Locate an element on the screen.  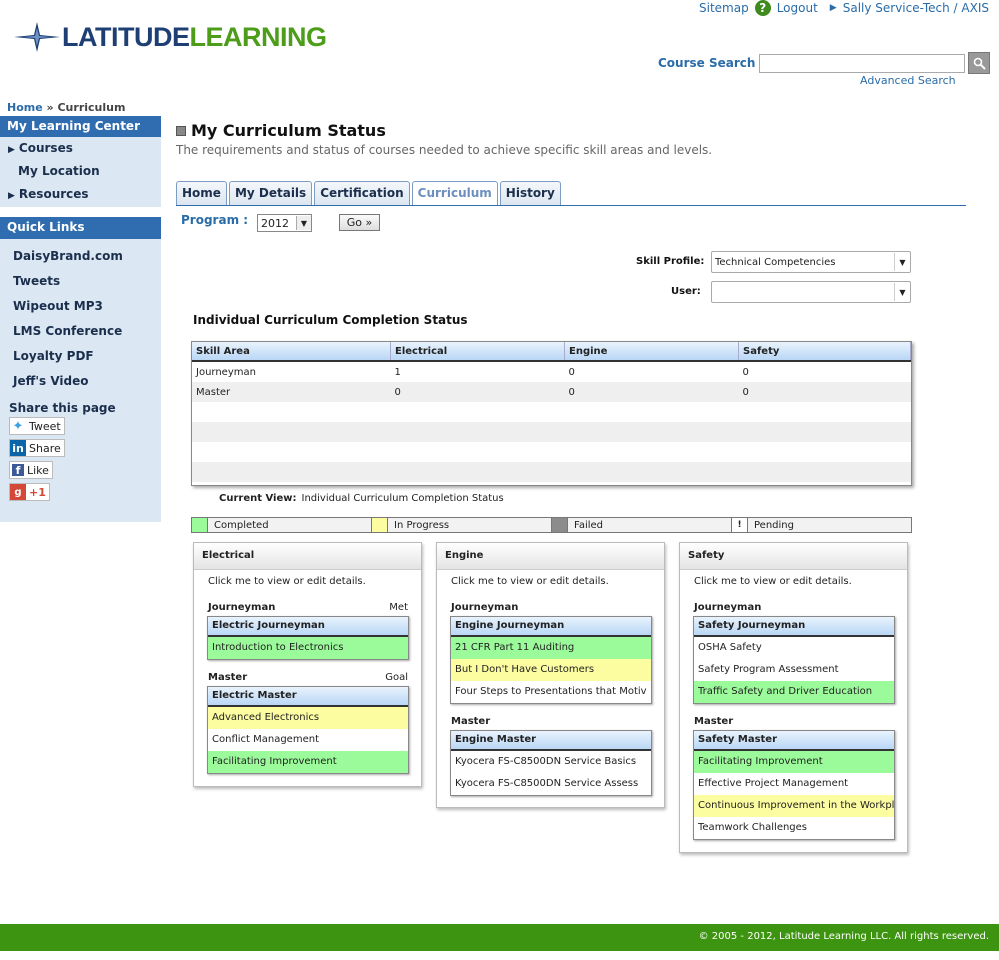
list-item: Continuous Improvement in the Workpl is located at coordinates (794, 806).